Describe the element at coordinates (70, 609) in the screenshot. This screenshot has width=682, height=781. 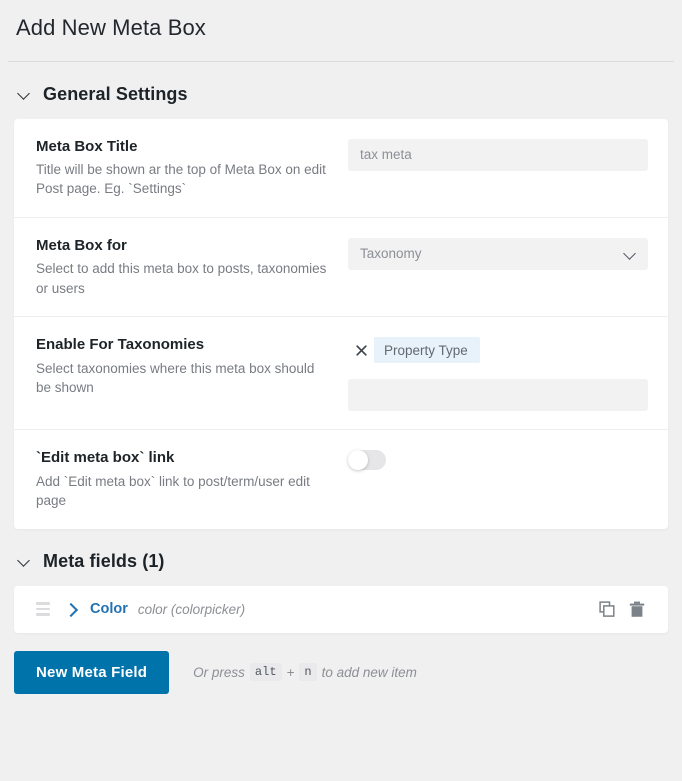
I see `chevron-right-icon` at that location.